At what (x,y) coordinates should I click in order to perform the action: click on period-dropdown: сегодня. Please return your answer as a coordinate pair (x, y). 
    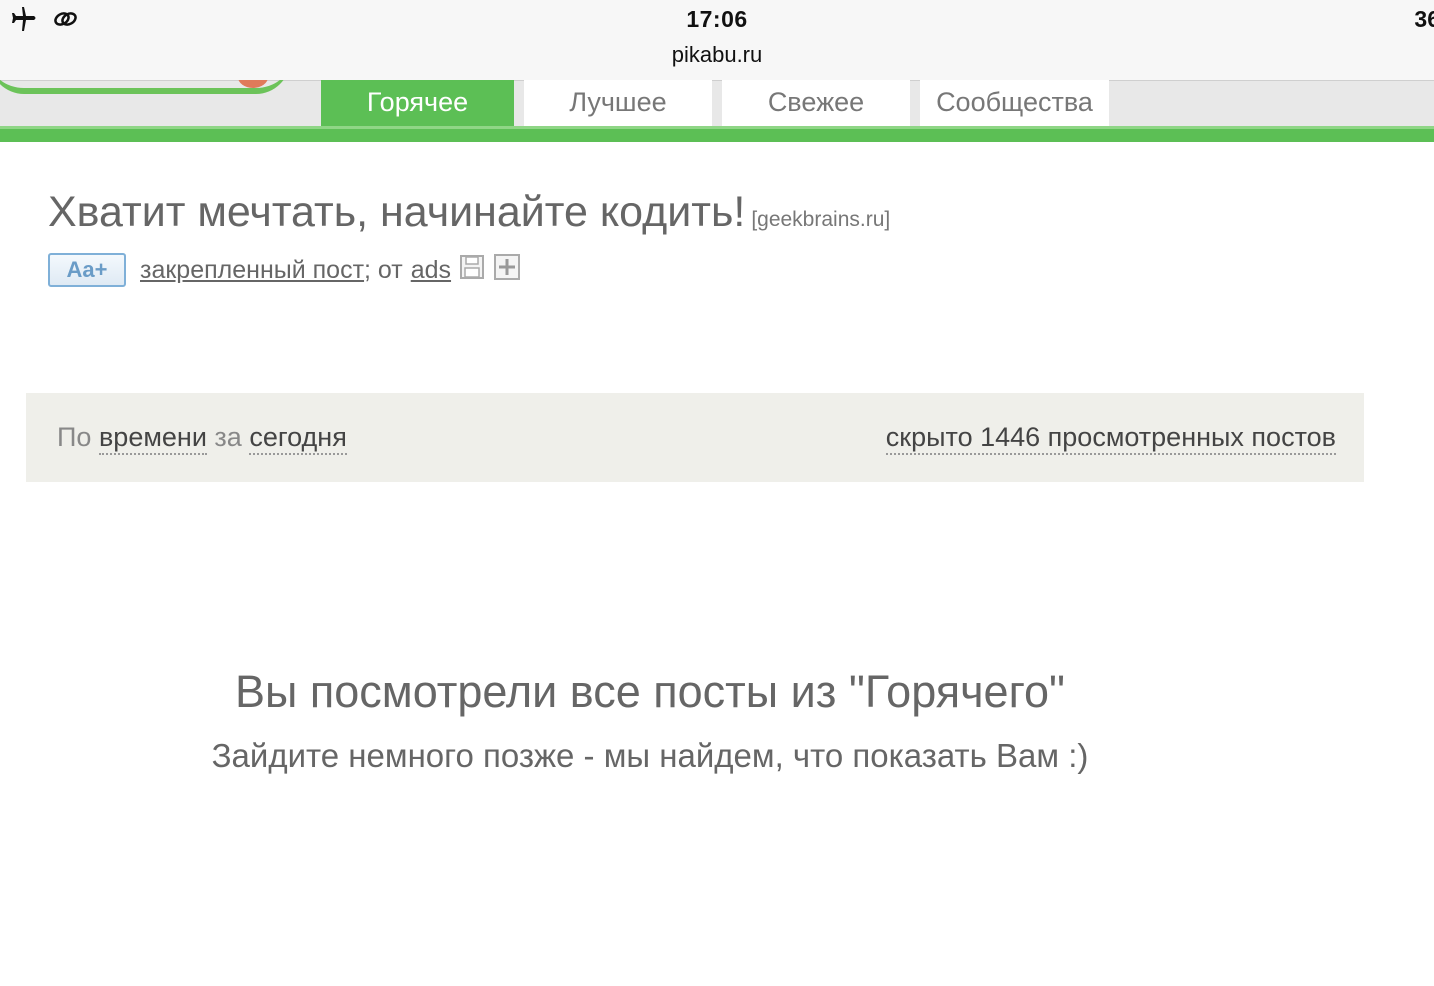
    Looking at the image, I should click on (298, 438).